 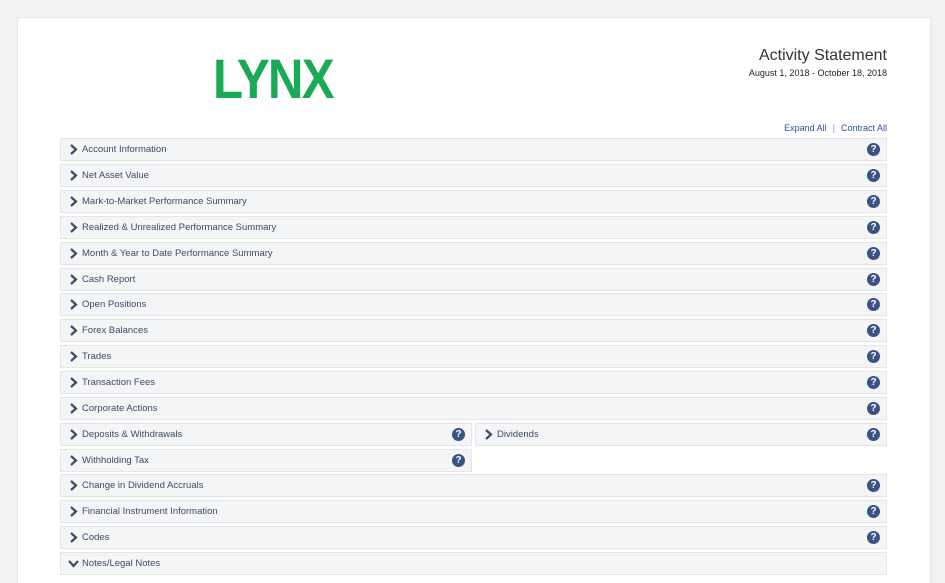 What do you see at coordinates (473, 382) in the screenshot?
I see `section-transaction-fees: Transaction Fees?` at bounding box center [473, 382].